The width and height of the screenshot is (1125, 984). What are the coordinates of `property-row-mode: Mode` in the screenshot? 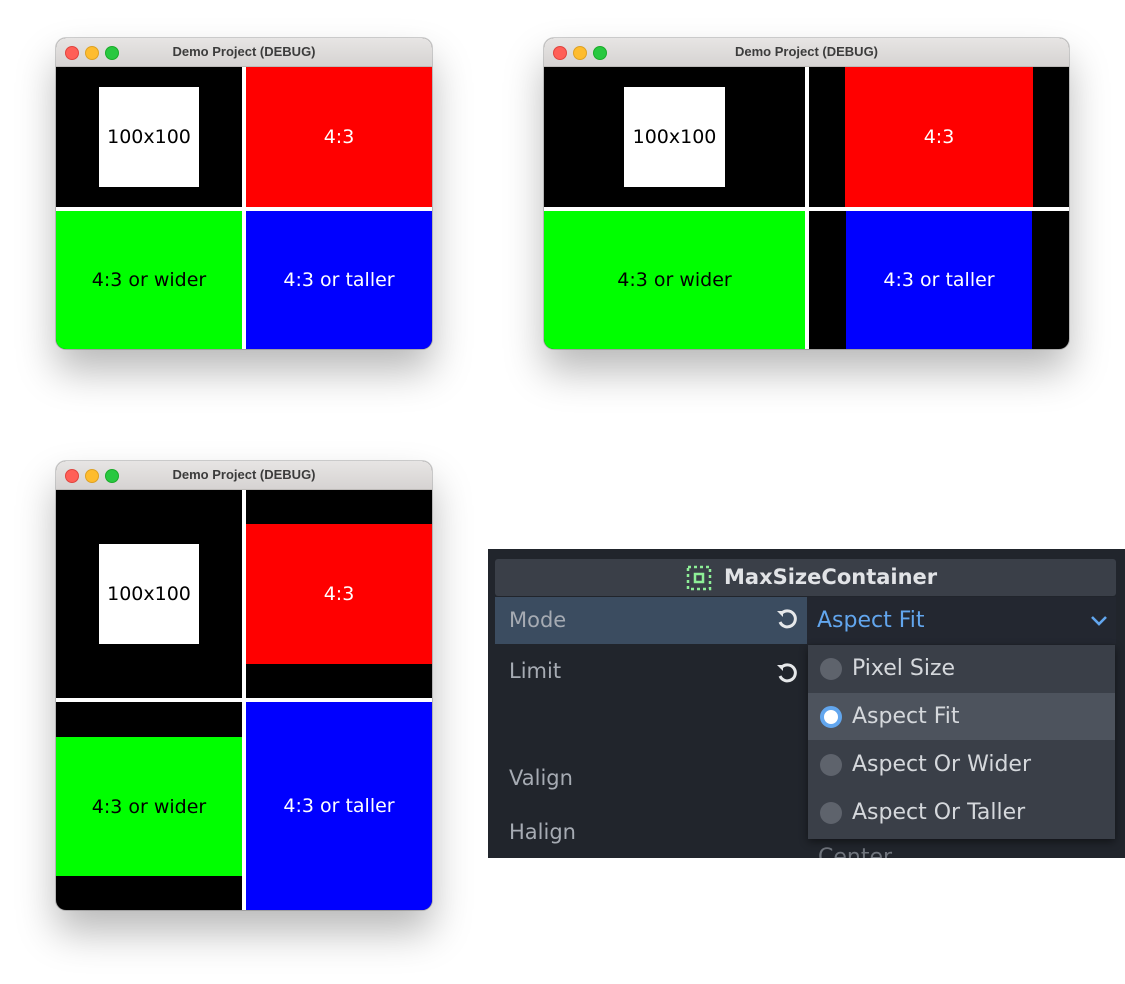 It's located at (651, 620).